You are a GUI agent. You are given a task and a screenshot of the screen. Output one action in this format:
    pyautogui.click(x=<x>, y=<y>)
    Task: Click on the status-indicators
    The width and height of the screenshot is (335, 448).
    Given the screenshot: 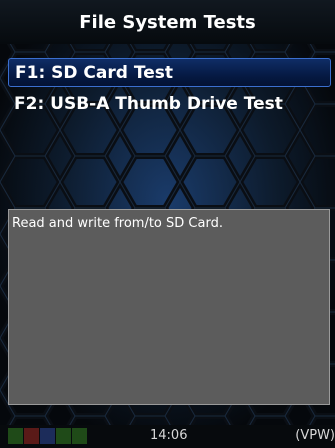 What is the action you would take?
    pyautogui.click(x=47, y=436)
    